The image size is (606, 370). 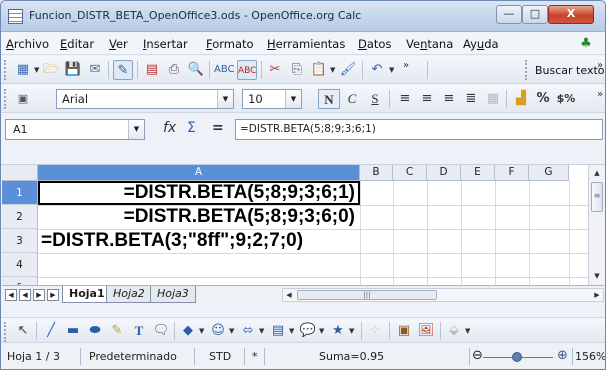 What do you see at coordinates (571, 14) in the screenshot?
I see `close-button: X` at bounding box center [571, 14].